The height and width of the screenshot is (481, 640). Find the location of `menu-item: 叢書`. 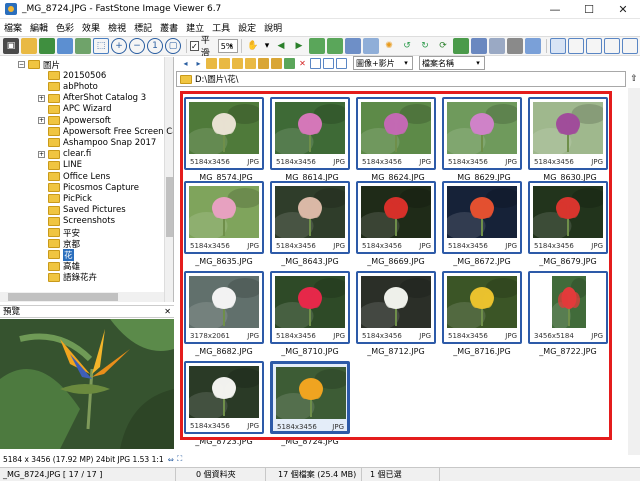

menu-item: 叢書 is located at coordinates (169, 27).